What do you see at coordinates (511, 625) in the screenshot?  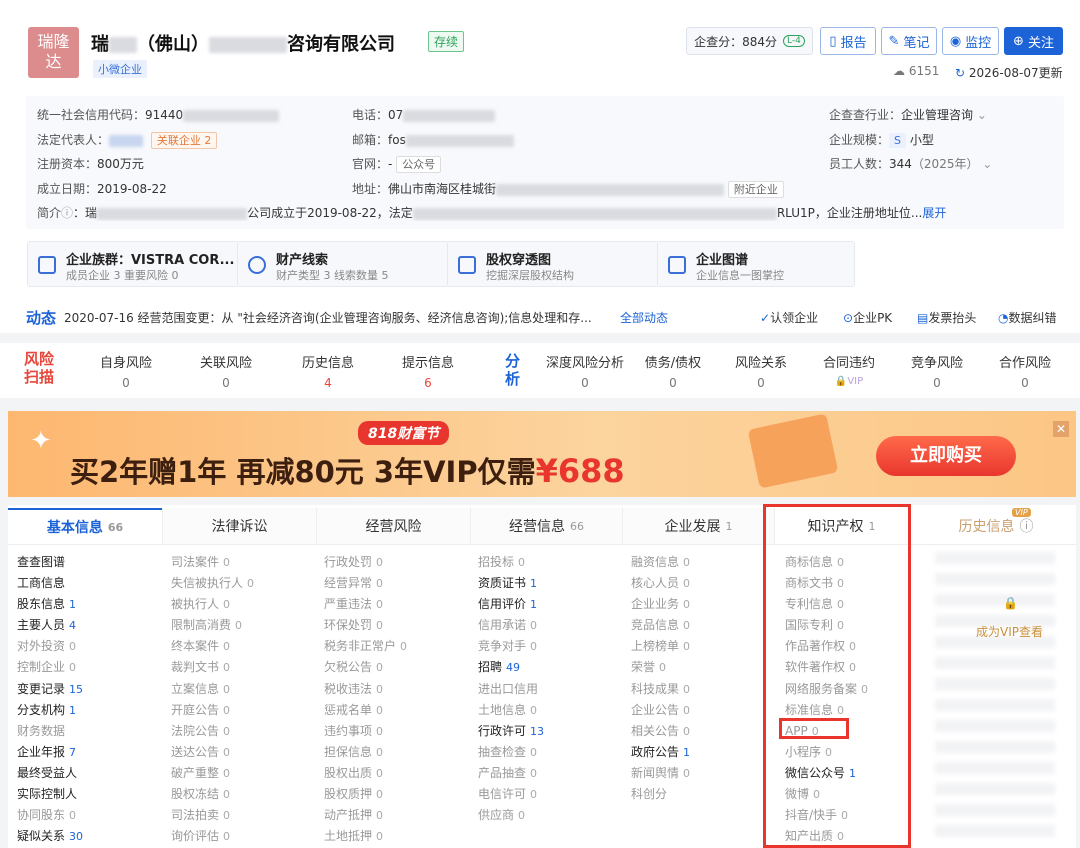 I see `menu-item: 信用承诺 0` at bounding box center [511, 625].